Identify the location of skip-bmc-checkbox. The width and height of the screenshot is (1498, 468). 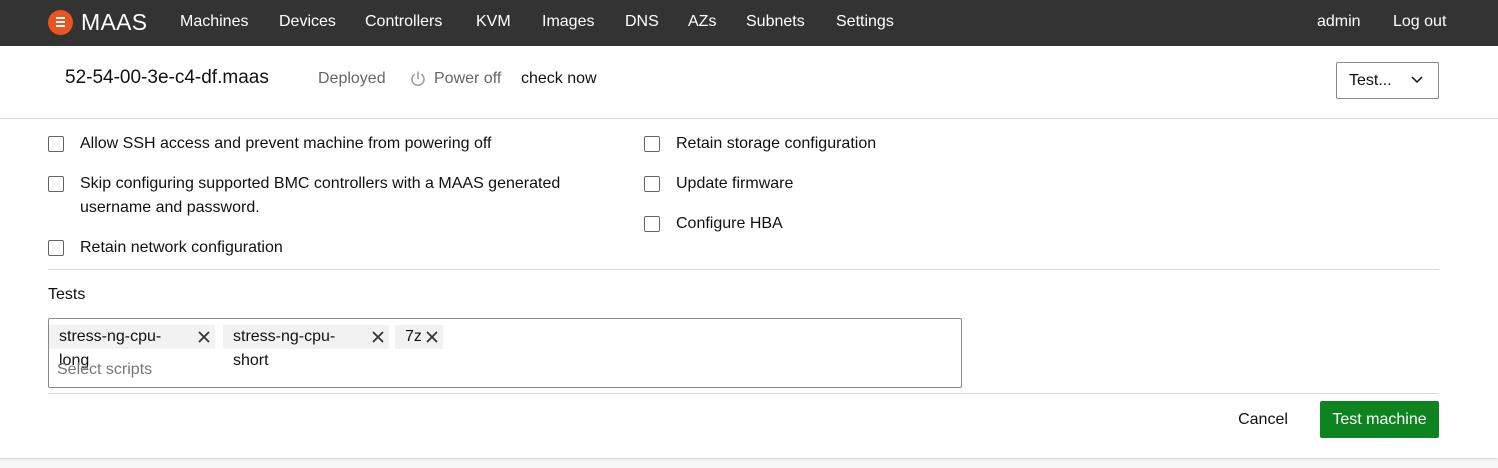
(56, 184).